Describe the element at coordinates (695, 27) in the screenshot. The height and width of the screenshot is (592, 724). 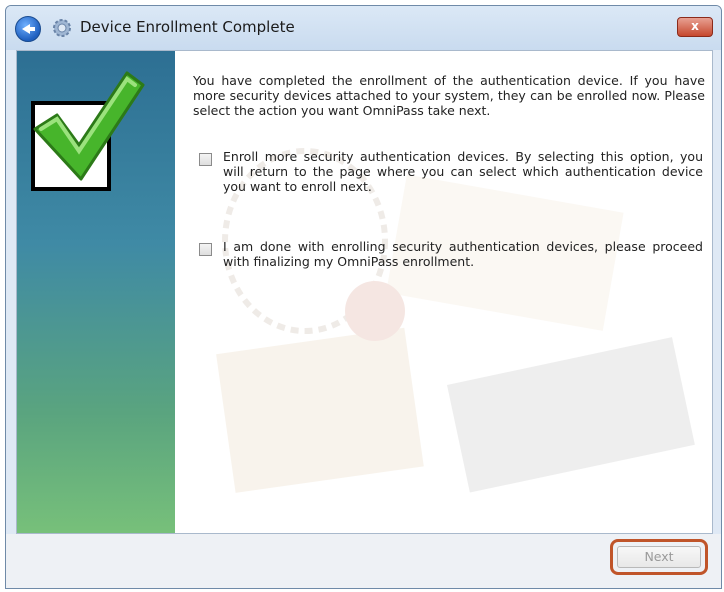
I see `close-button: x` at that location.